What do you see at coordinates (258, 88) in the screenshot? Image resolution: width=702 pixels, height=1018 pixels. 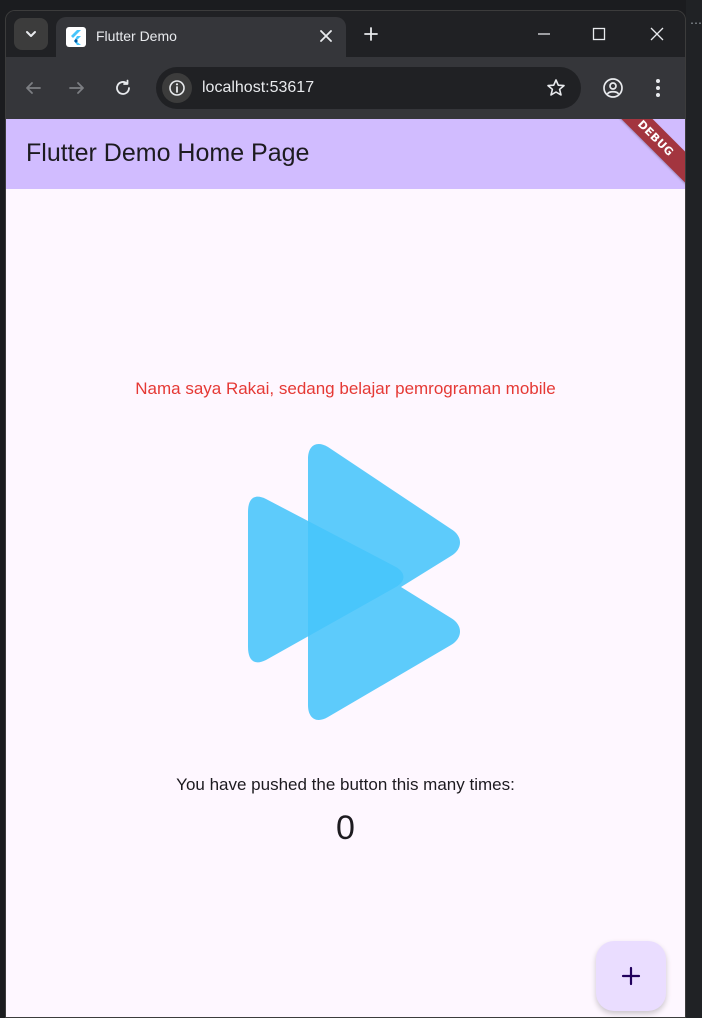 I see `url-text: localhost:53617` at bounding box center [258, 88].